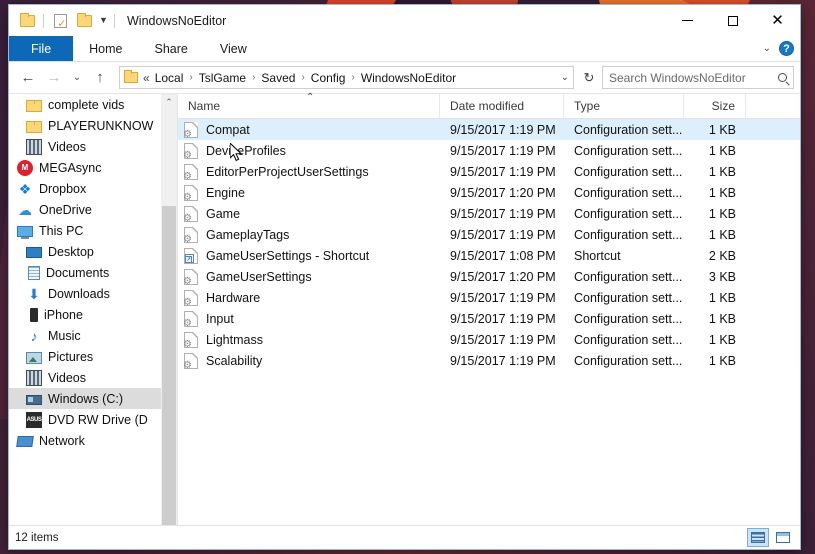 The height and width of the screenshot is (554, 815). What do you see at coordinates (288, 255) in the screenshot?
I see `file-name-label: GameUserSettings - Shortcut` at bounding box center [288, 255].